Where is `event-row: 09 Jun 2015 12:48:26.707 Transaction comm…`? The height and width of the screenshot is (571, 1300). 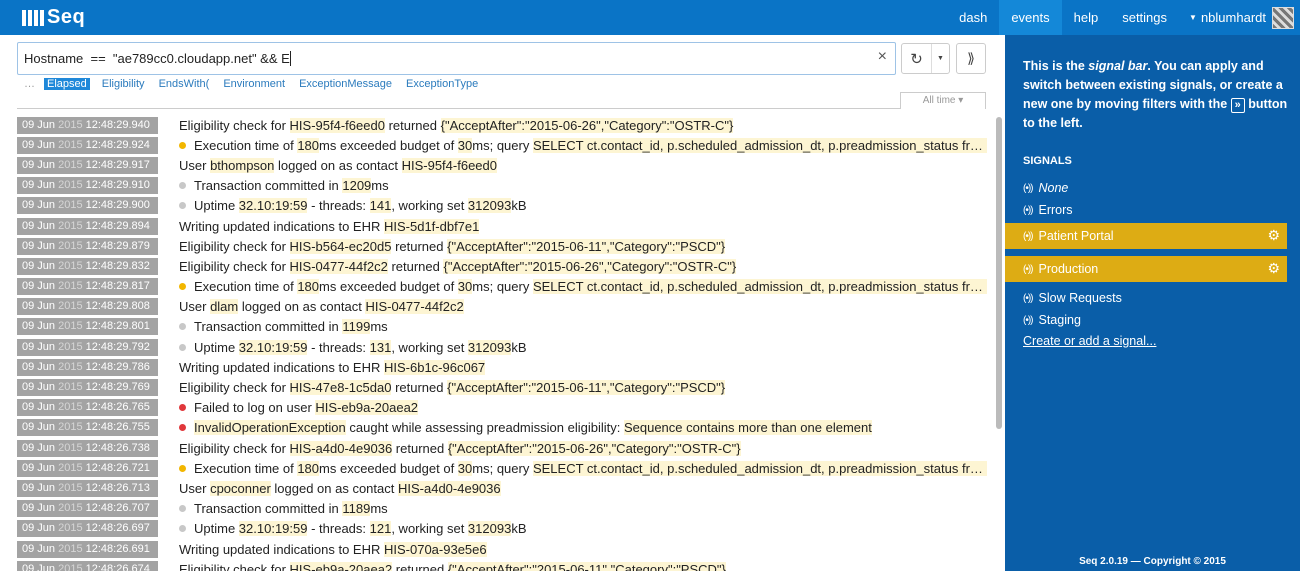
event-row: 09 Jun 2015 12:48:26.707 Transaction comm… is located at coordinates (502, 509).